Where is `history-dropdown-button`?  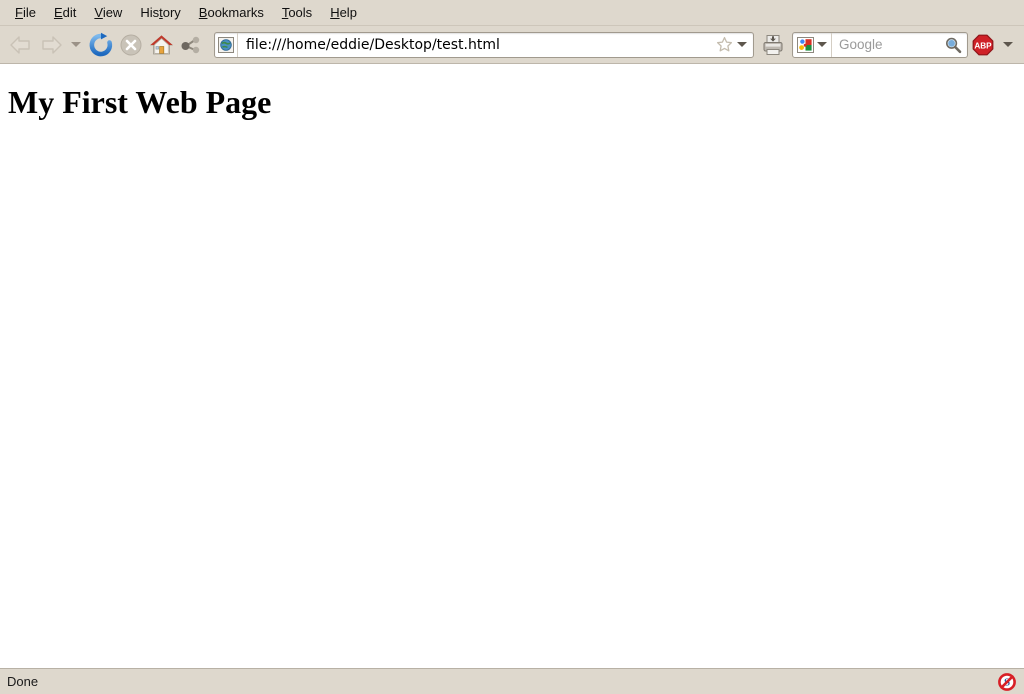 history-dropdown-button is located at coordinates (76, 45).